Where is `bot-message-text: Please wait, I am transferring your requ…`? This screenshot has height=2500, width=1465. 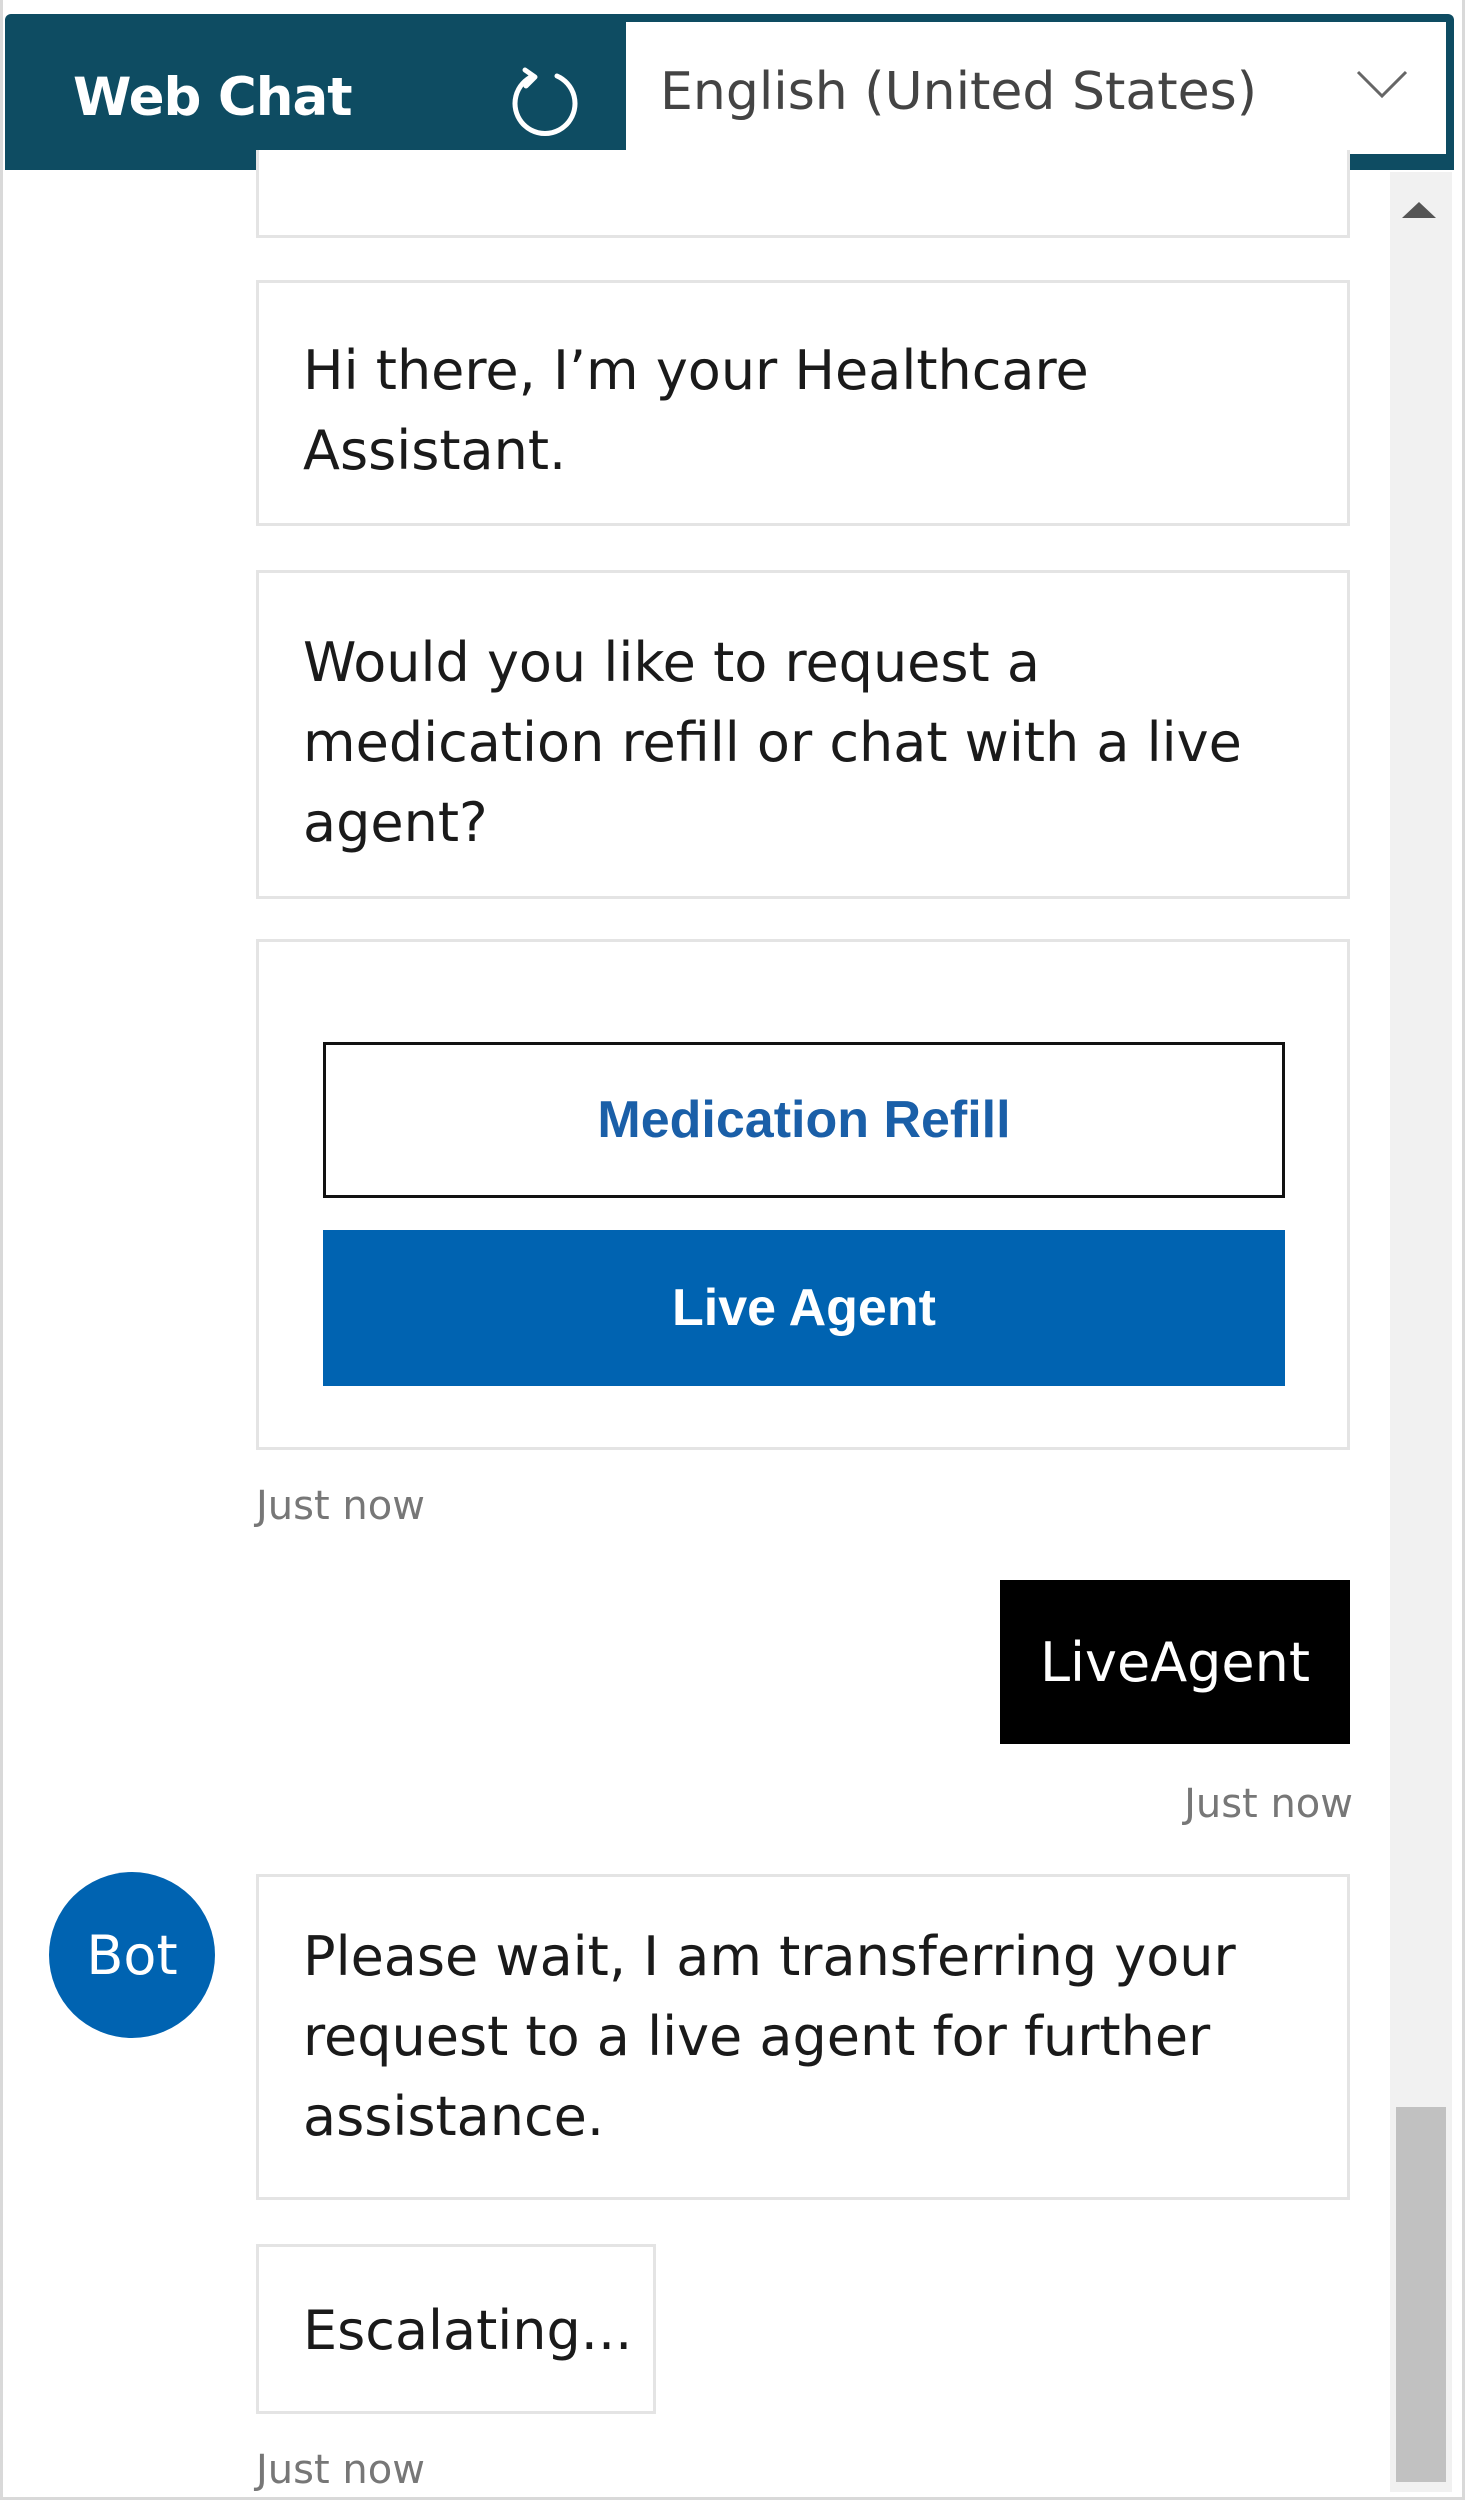 bot-message-text: Please wait, I am transferring your requ… is located at coordinates (769, 2036).